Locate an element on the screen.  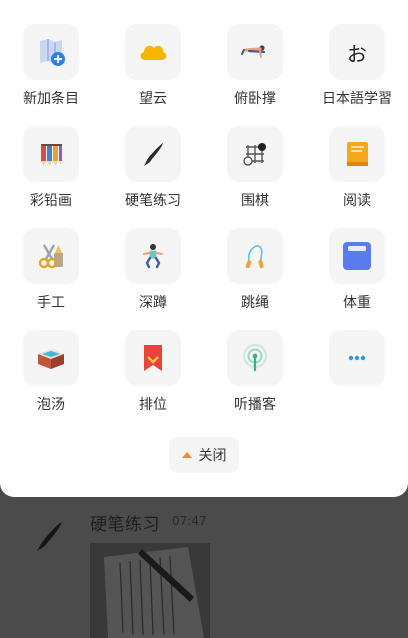
grid-item-more is located at coordinates (357, 381).